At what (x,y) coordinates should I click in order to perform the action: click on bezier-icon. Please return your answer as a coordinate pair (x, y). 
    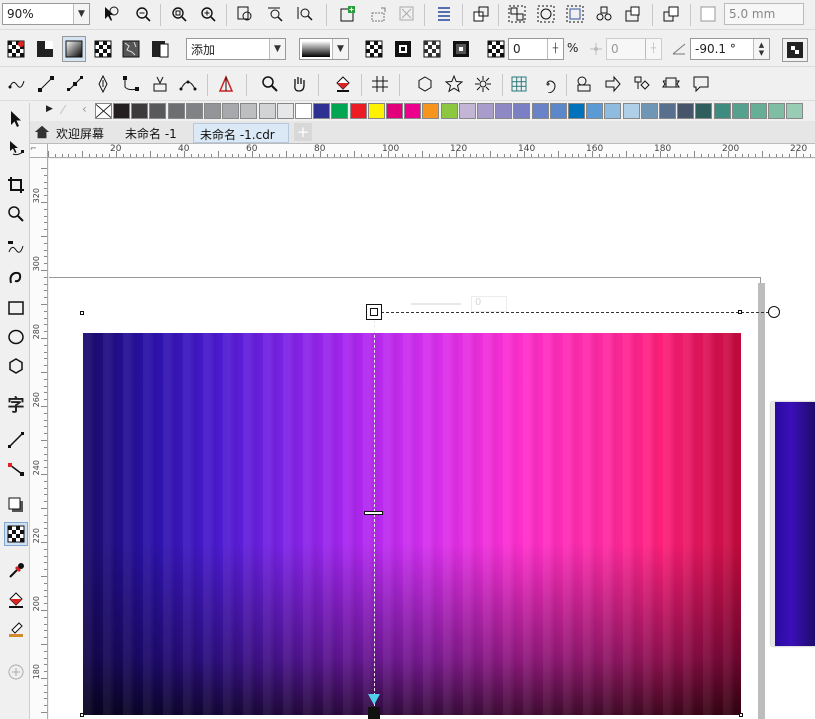
    Looking at the image, I should click on (75, 84).